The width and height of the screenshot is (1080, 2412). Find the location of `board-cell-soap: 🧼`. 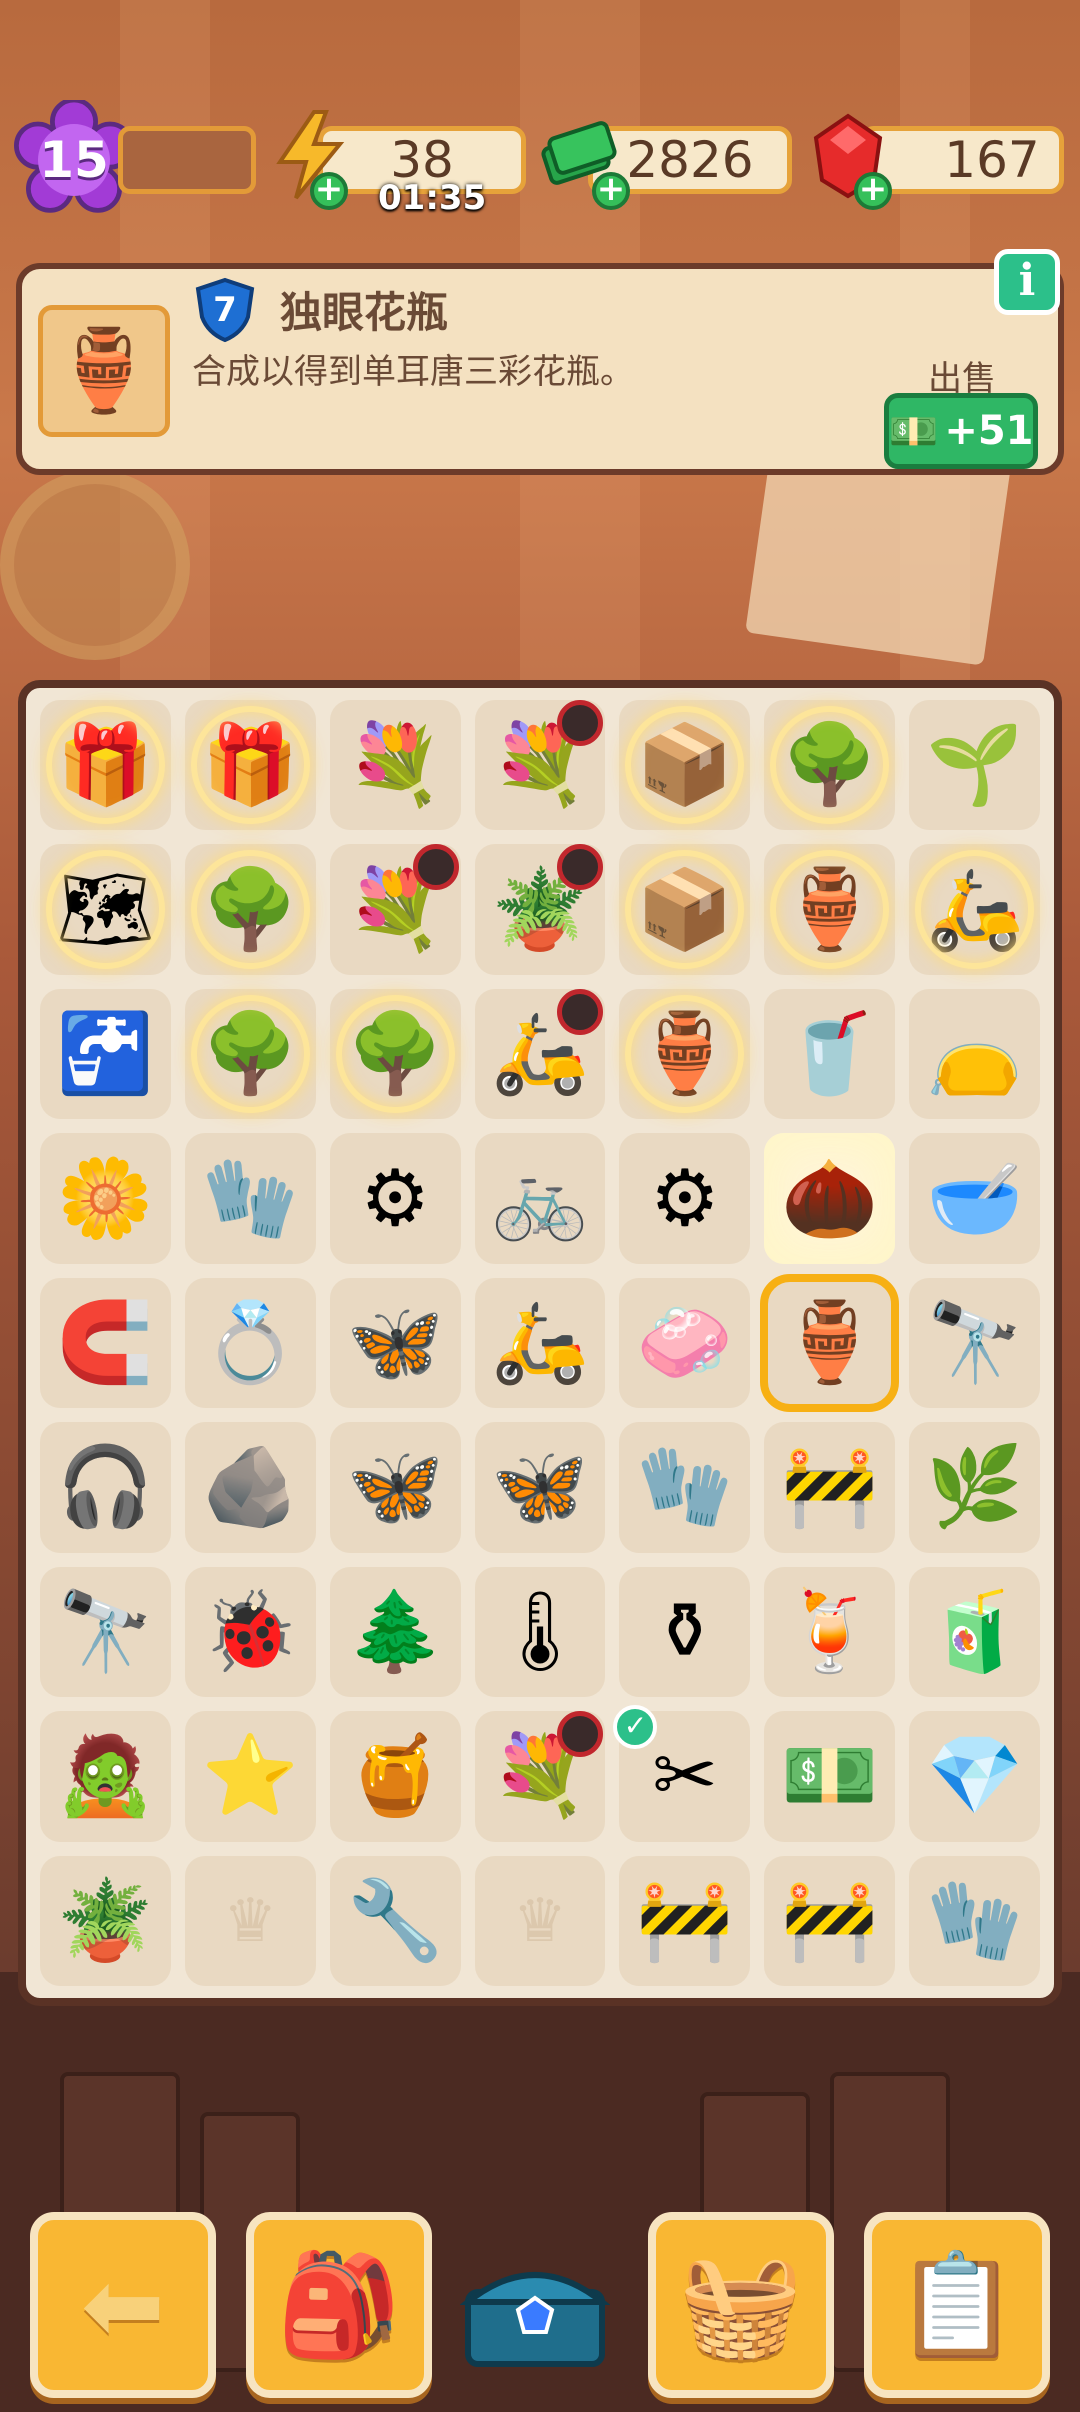

board-cell-soap: 🧼 is located at coordinates (685, 1343).